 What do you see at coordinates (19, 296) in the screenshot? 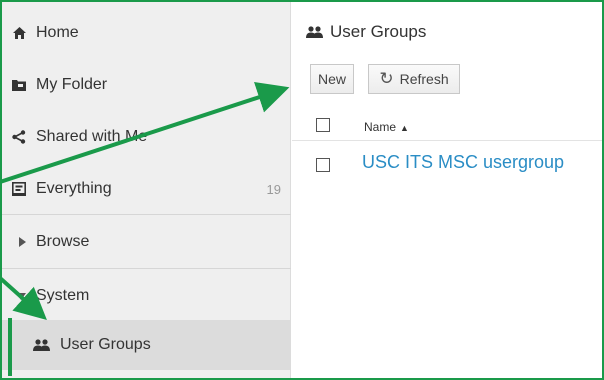
I see `caret-down-icon` at bounding box center [19, 296].